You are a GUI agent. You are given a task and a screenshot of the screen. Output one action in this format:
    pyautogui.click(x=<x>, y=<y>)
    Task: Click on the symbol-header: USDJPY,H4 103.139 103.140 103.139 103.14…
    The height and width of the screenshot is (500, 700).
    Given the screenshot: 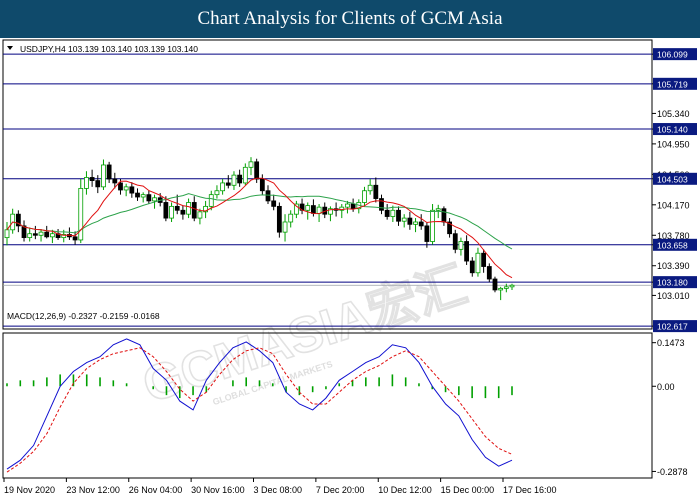 What is the action you would take?
    pyautogui.click(x=109, y=49)
    